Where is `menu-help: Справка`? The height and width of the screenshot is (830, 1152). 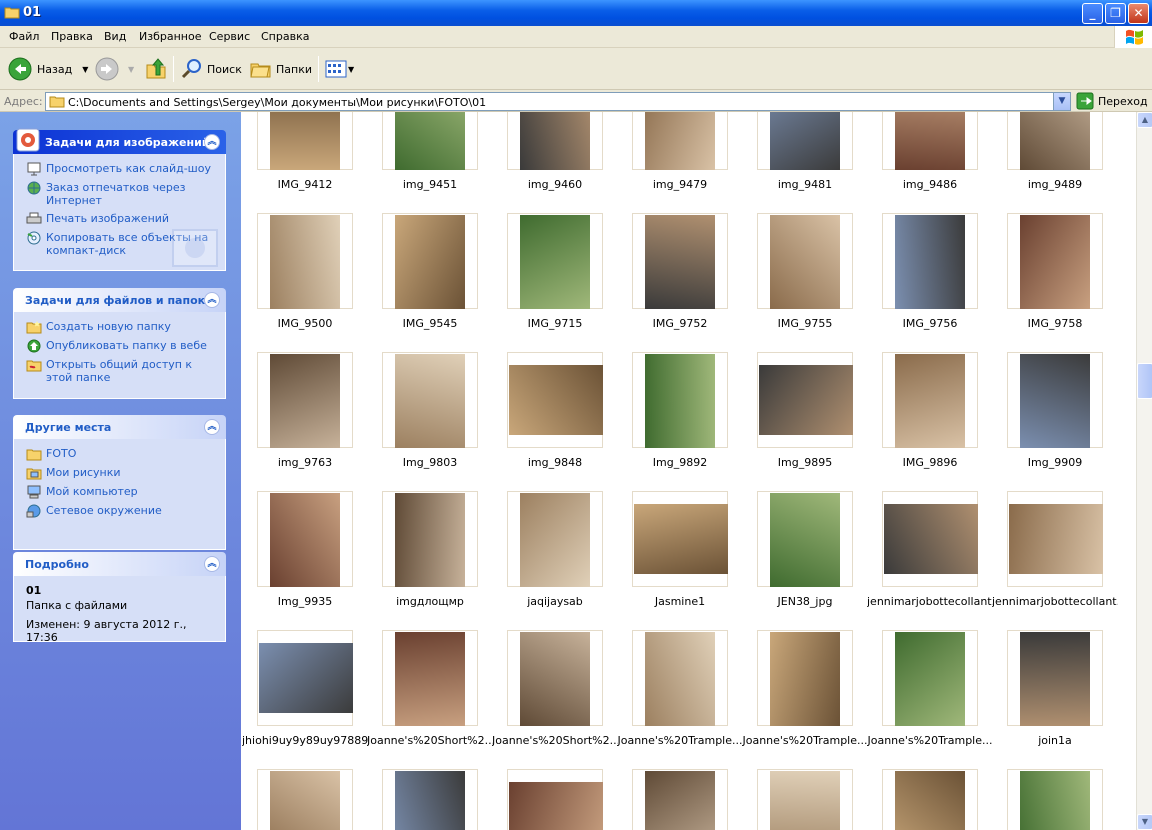 menu-help: Справка is located at coordinates (285, 36).